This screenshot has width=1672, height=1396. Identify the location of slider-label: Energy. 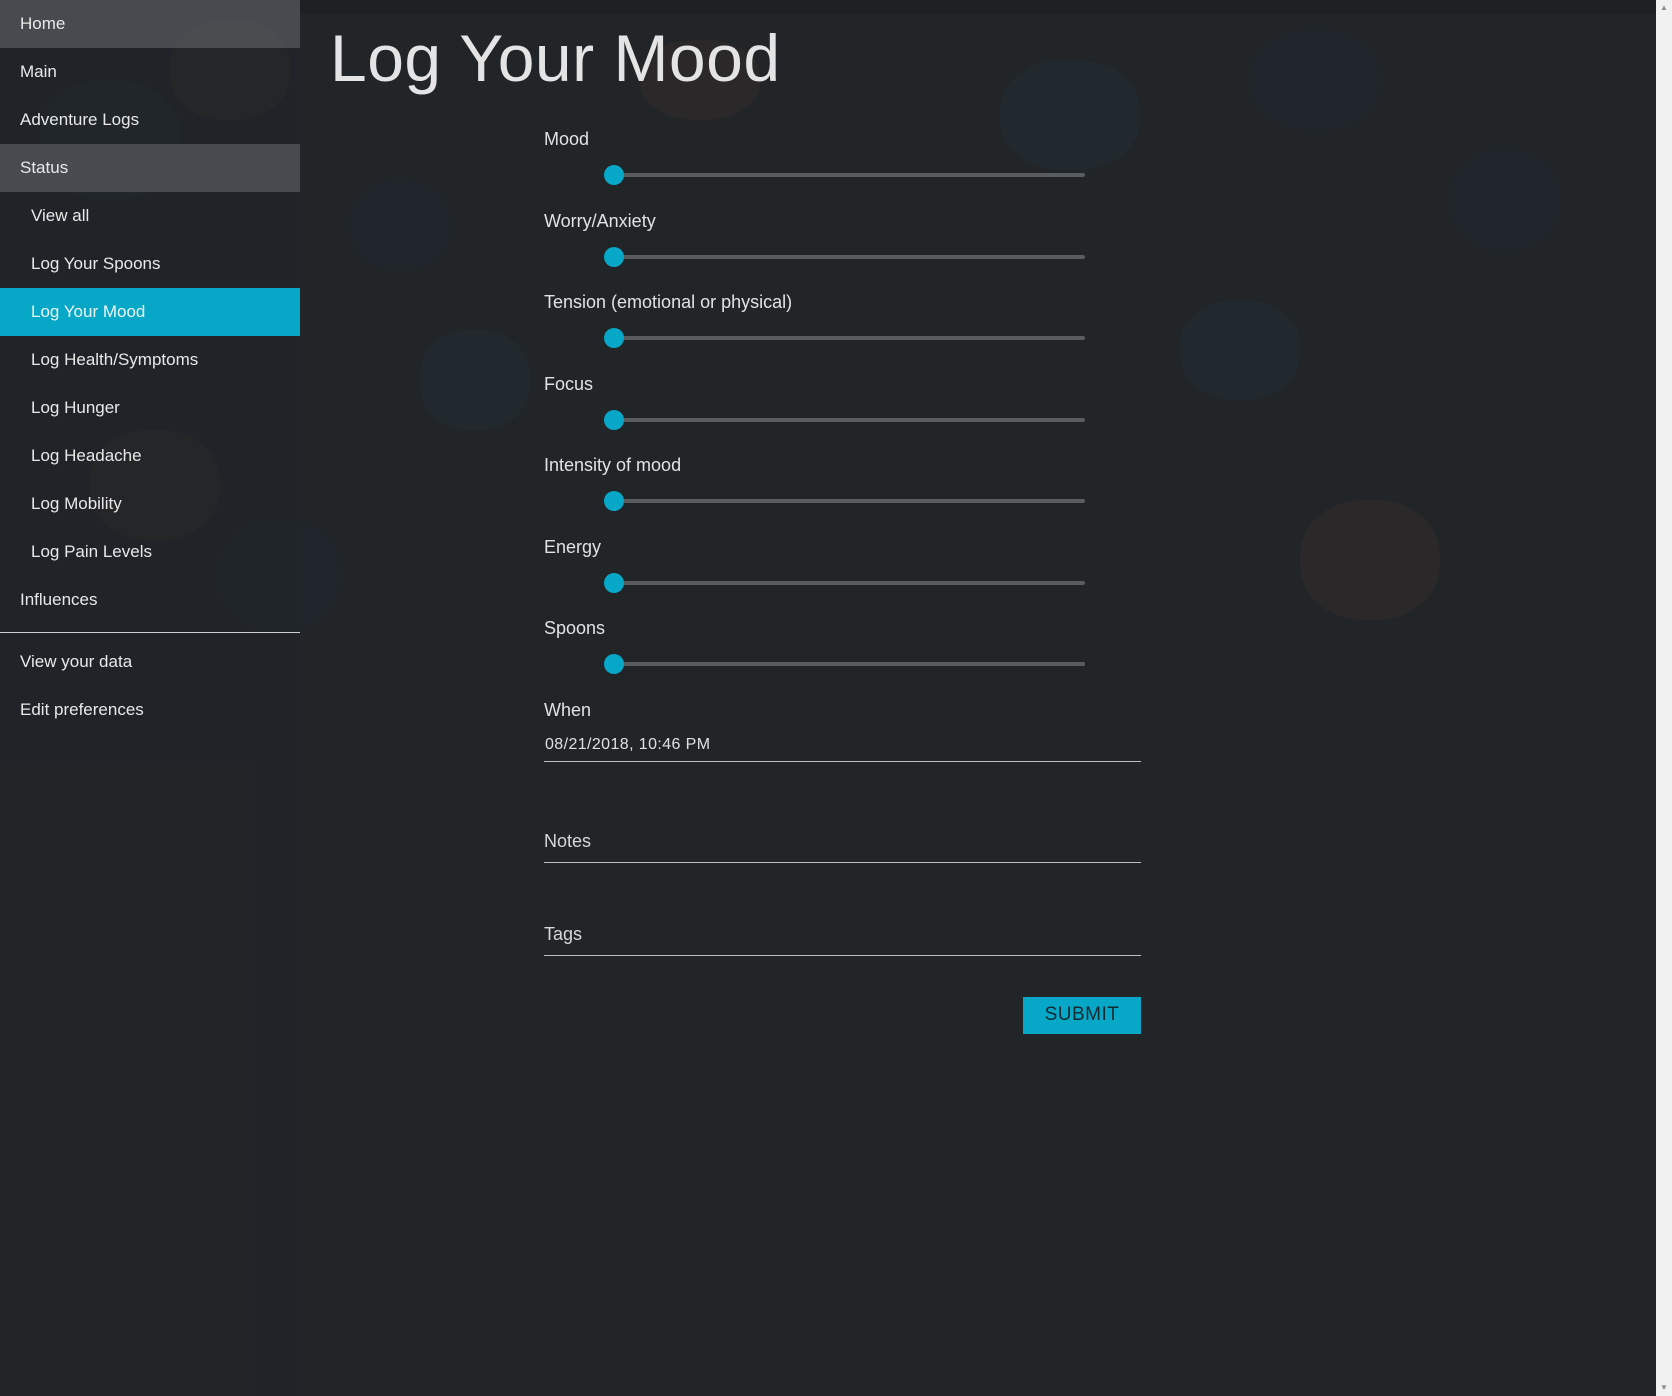
(573, 546).